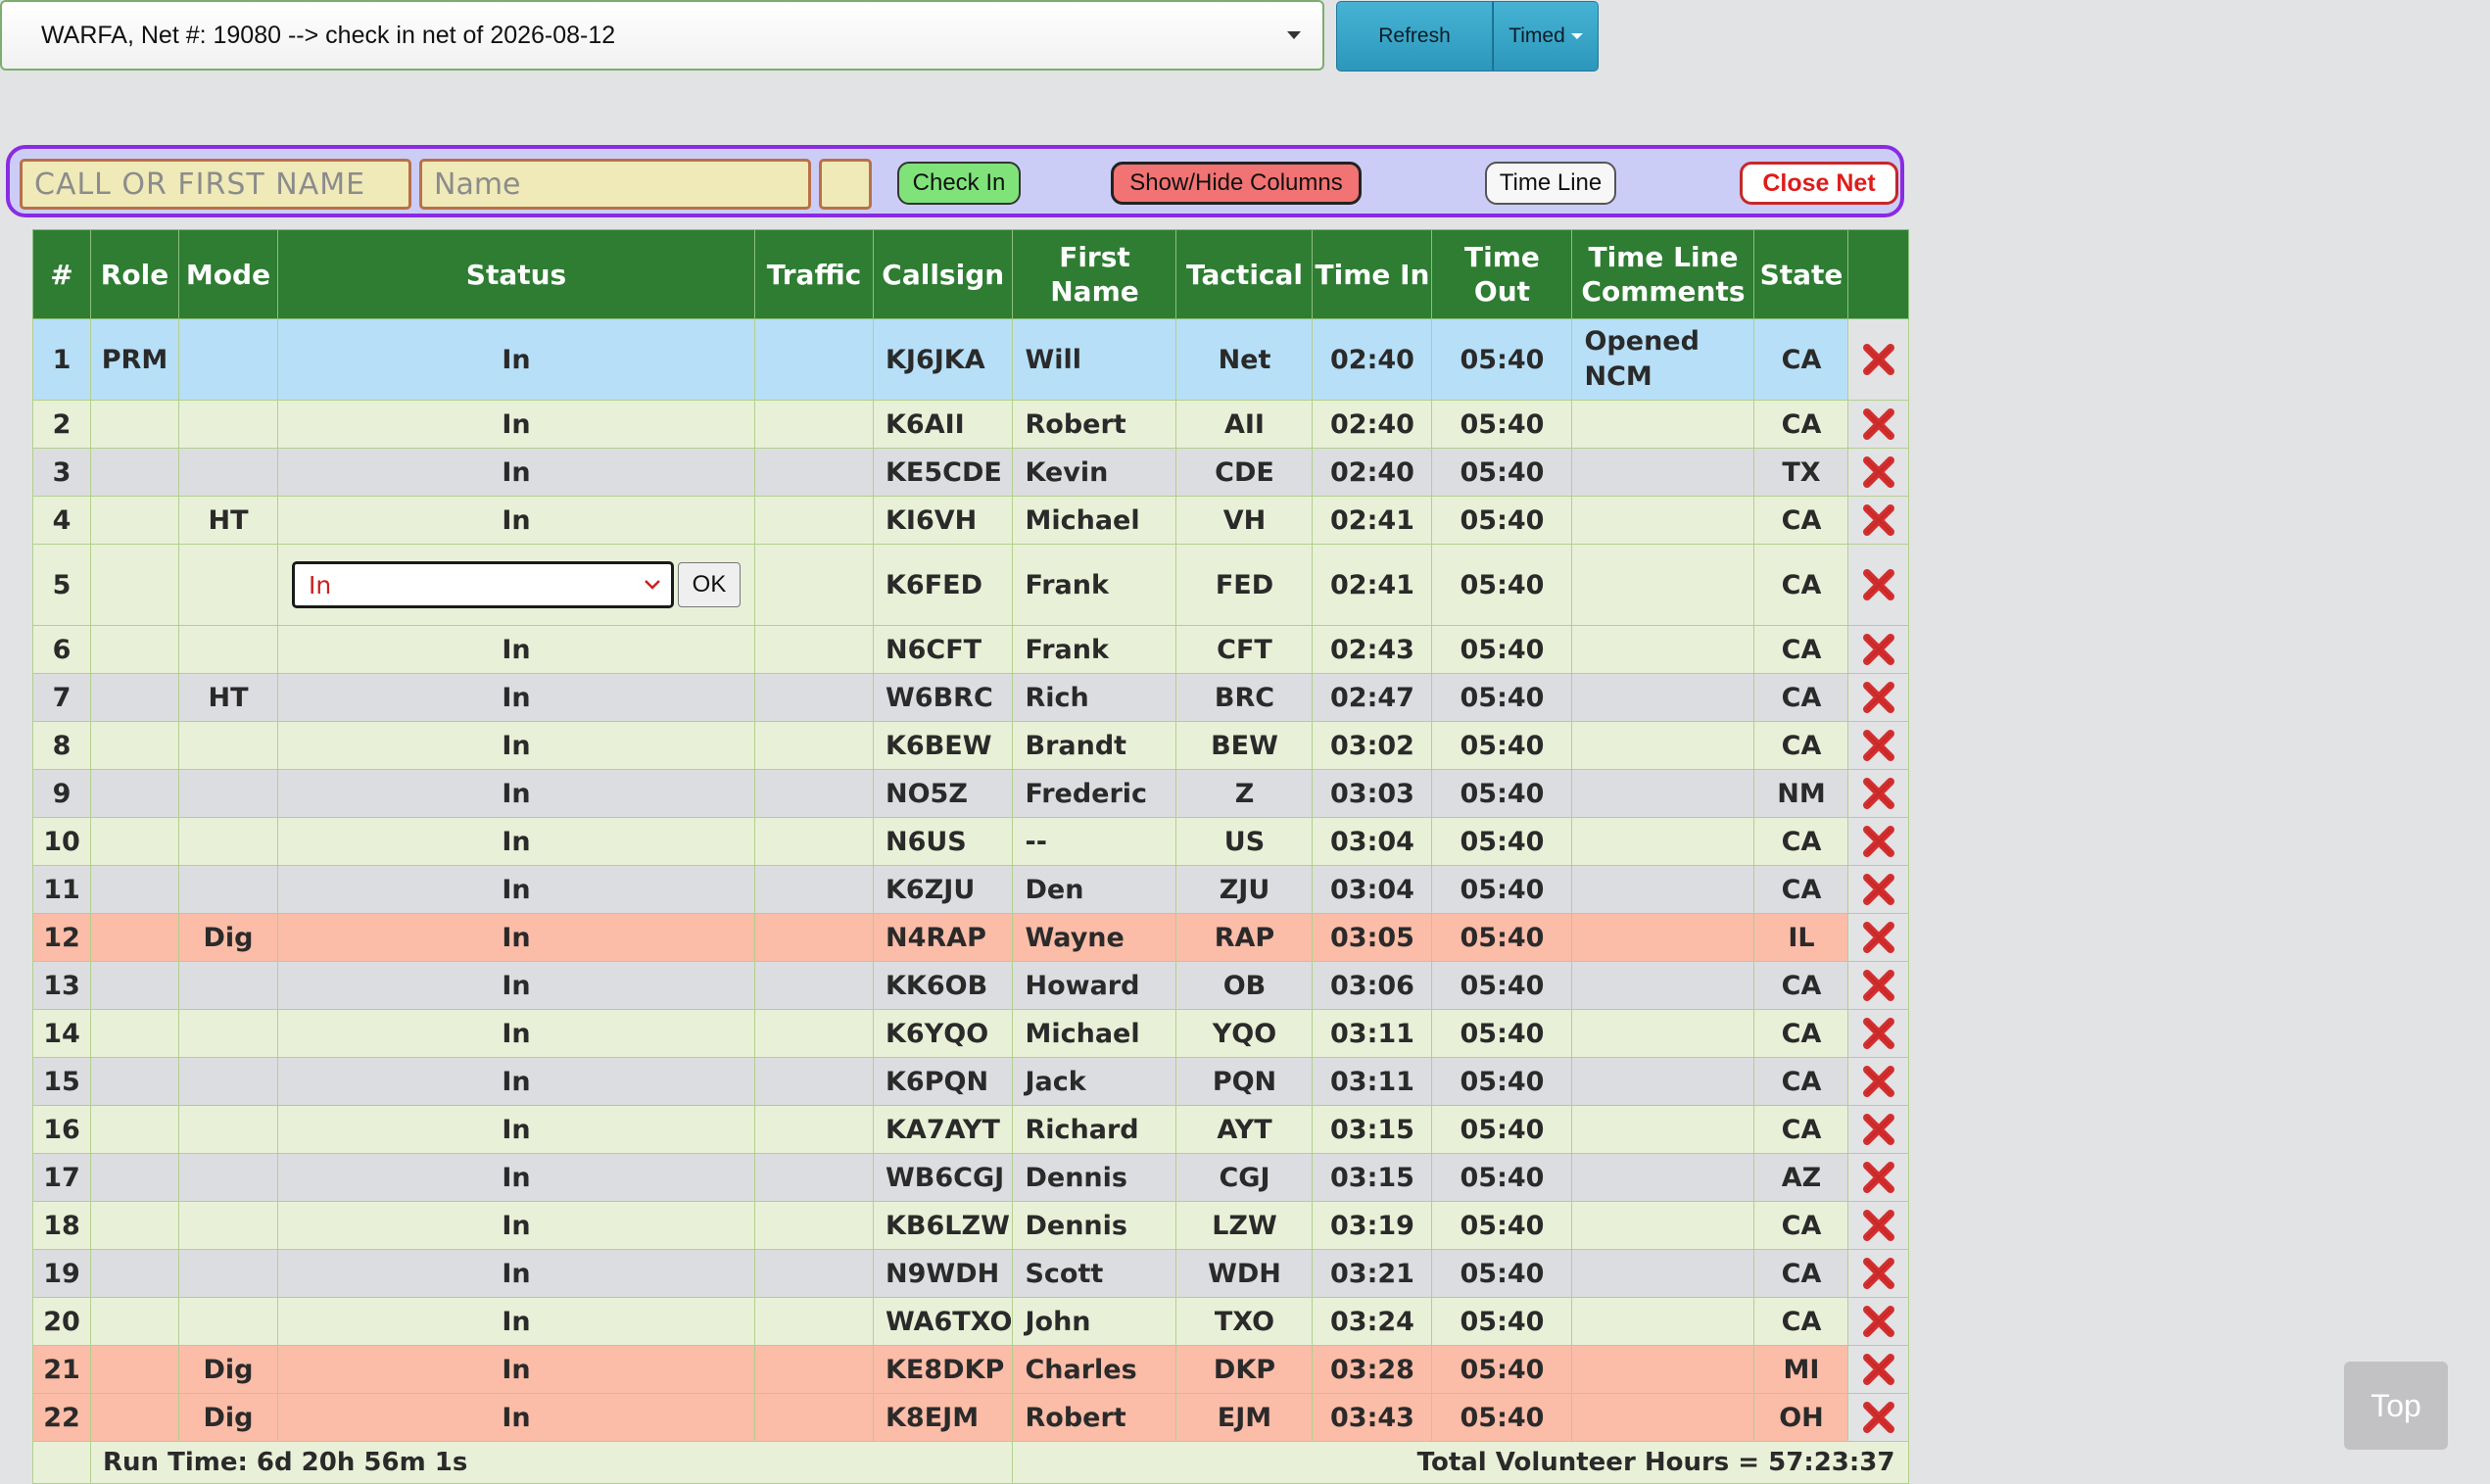 This screenshot has height=1484, width=2490. I want to click on timed-dropdown-button: Timed, so click(1546, 36).